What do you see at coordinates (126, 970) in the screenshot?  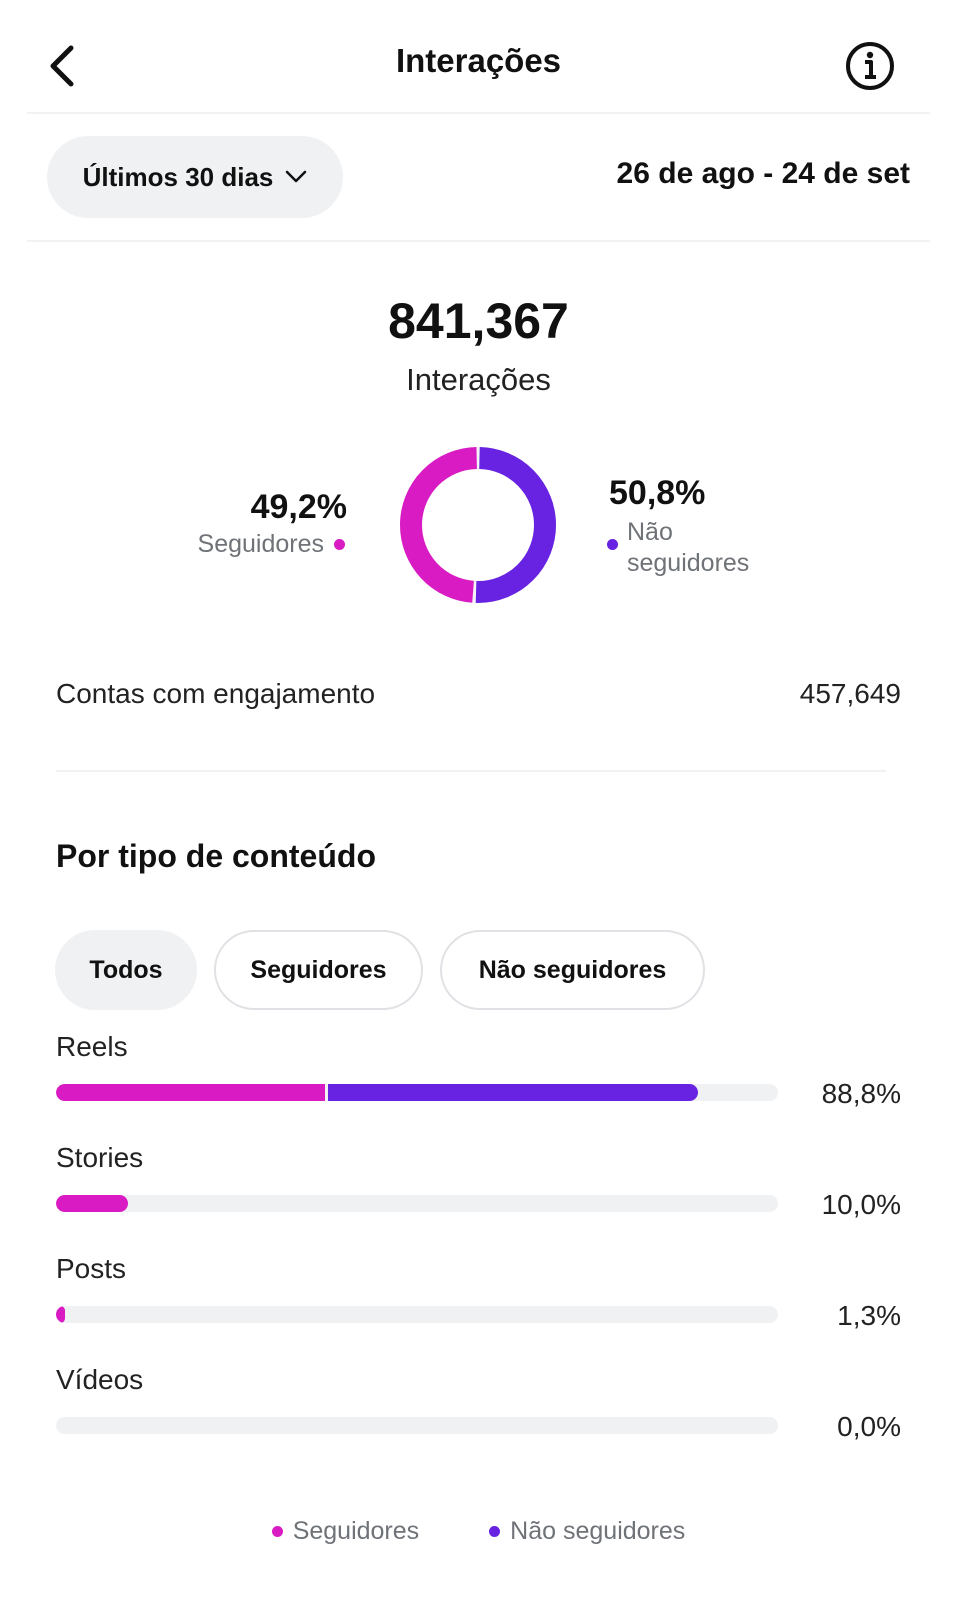 I see `filter-chip-todos: Todos` at bounding box center [126, 970].